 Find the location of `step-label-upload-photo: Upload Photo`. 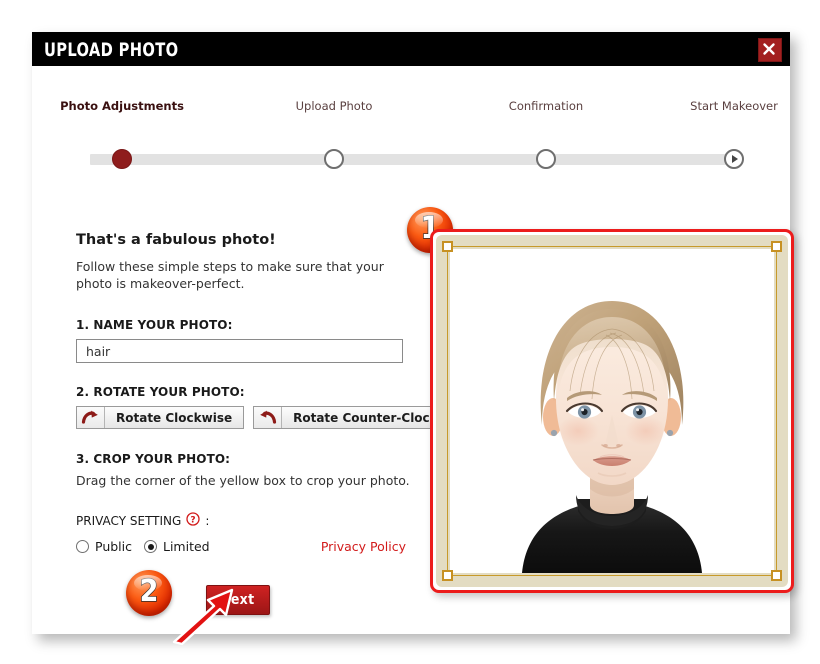

step-label-upload-photo: Upload Photo is located at coordinates (334, 106).